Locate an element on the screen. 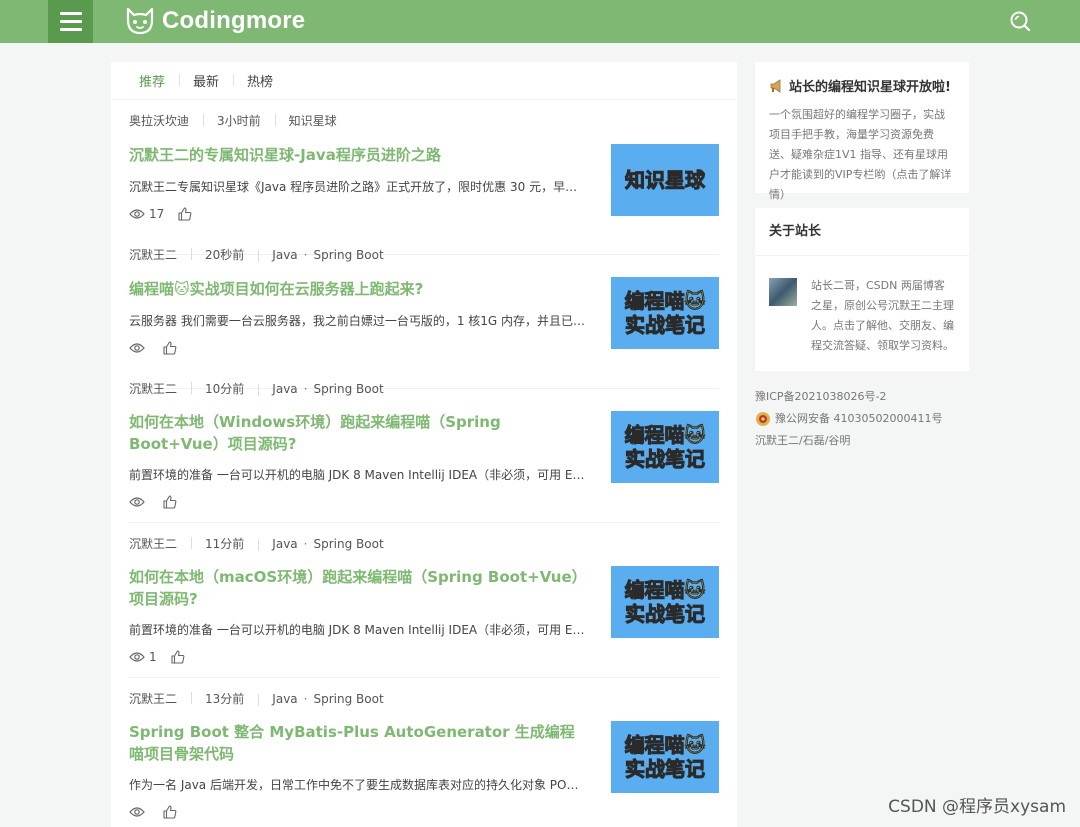  article-meta: 沉默王二 10分前 Java · Spring Boot is located at coordinates (263, 388).